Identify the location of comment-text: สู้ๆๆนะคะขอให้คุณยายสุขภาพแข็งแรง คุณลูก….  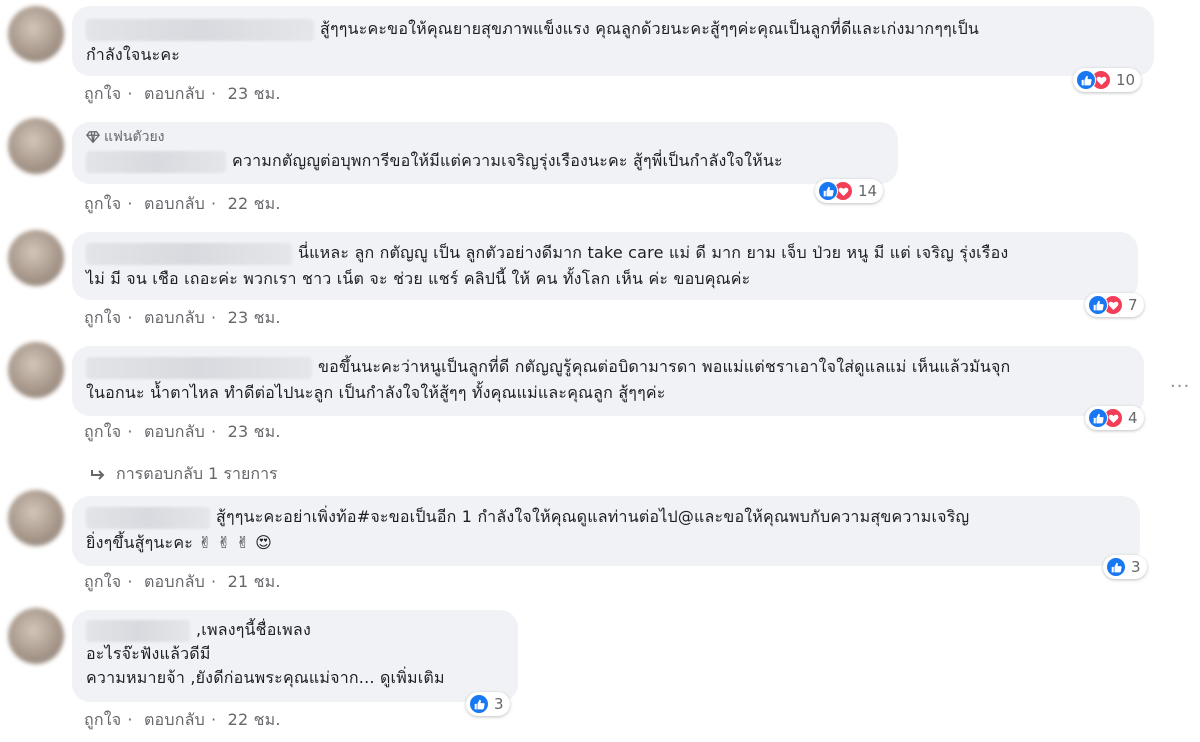
(613, 42).